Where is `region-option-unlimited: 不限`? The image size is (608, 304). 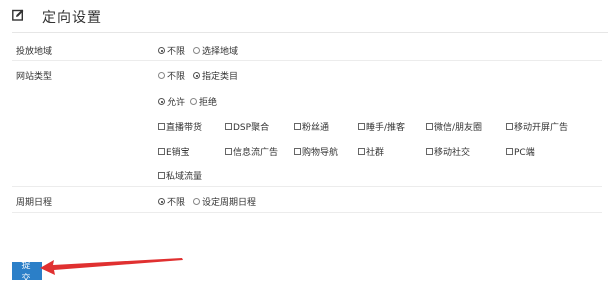 region-option-unlimited: 不限 is located at coordinates (171, 50).